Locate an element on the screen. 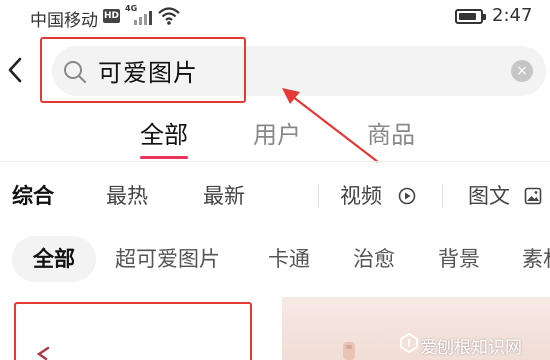  chip-all: 全部 is located at coordinates (54, 259).